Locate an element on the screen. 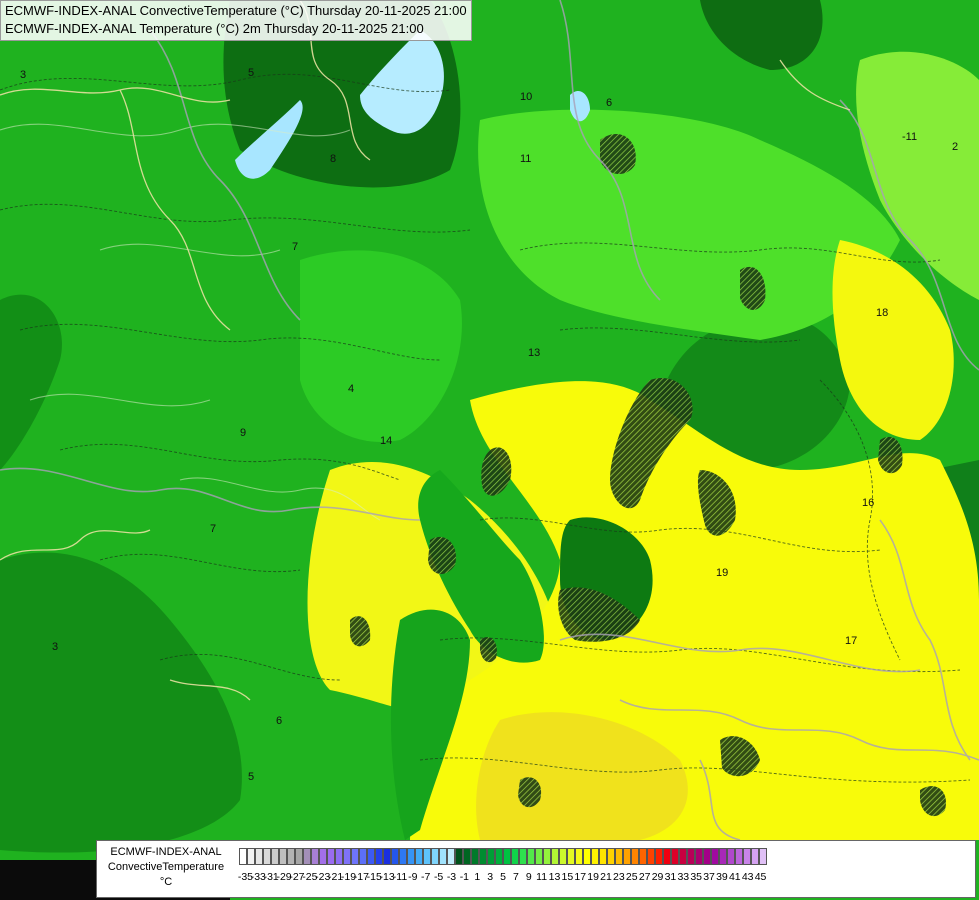 The width and height of the screenshot is (979, 900). legend-tick-label: -11 is located at coordinates (400, 877).